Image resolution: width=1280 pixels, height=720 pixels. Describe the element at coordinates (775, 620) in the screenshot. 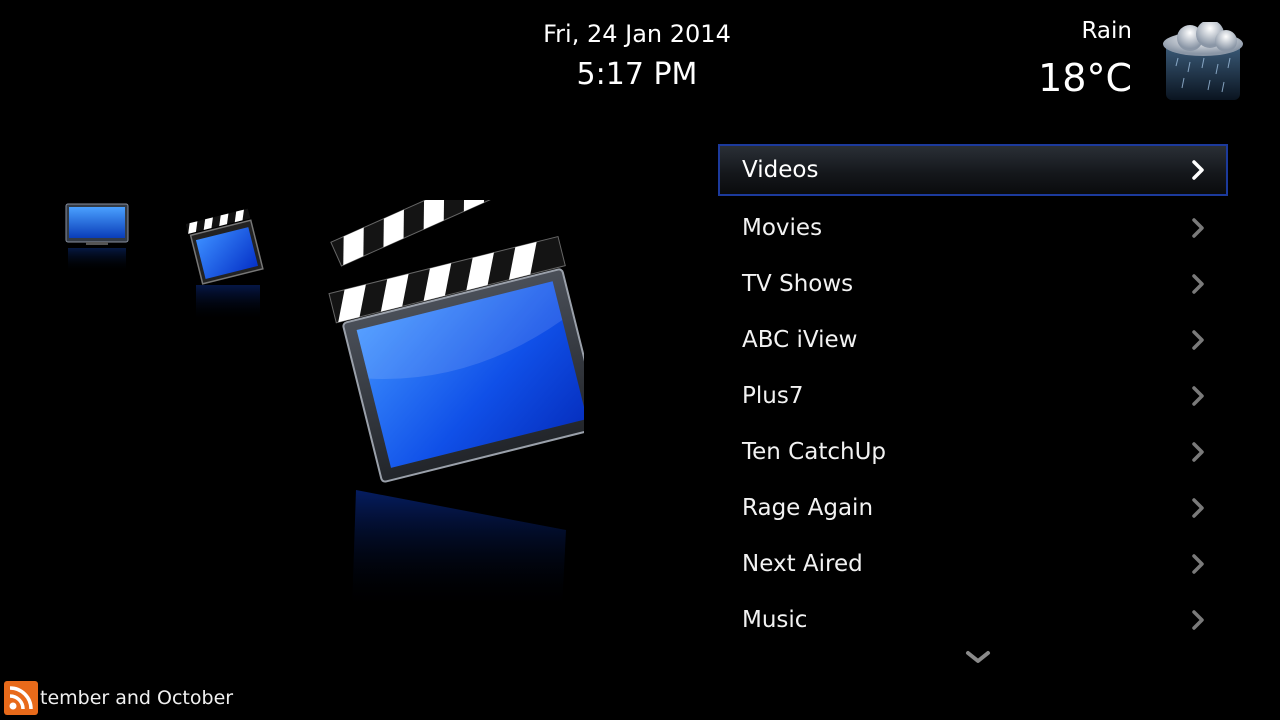

I see `menu-item-label: Music` at that location.